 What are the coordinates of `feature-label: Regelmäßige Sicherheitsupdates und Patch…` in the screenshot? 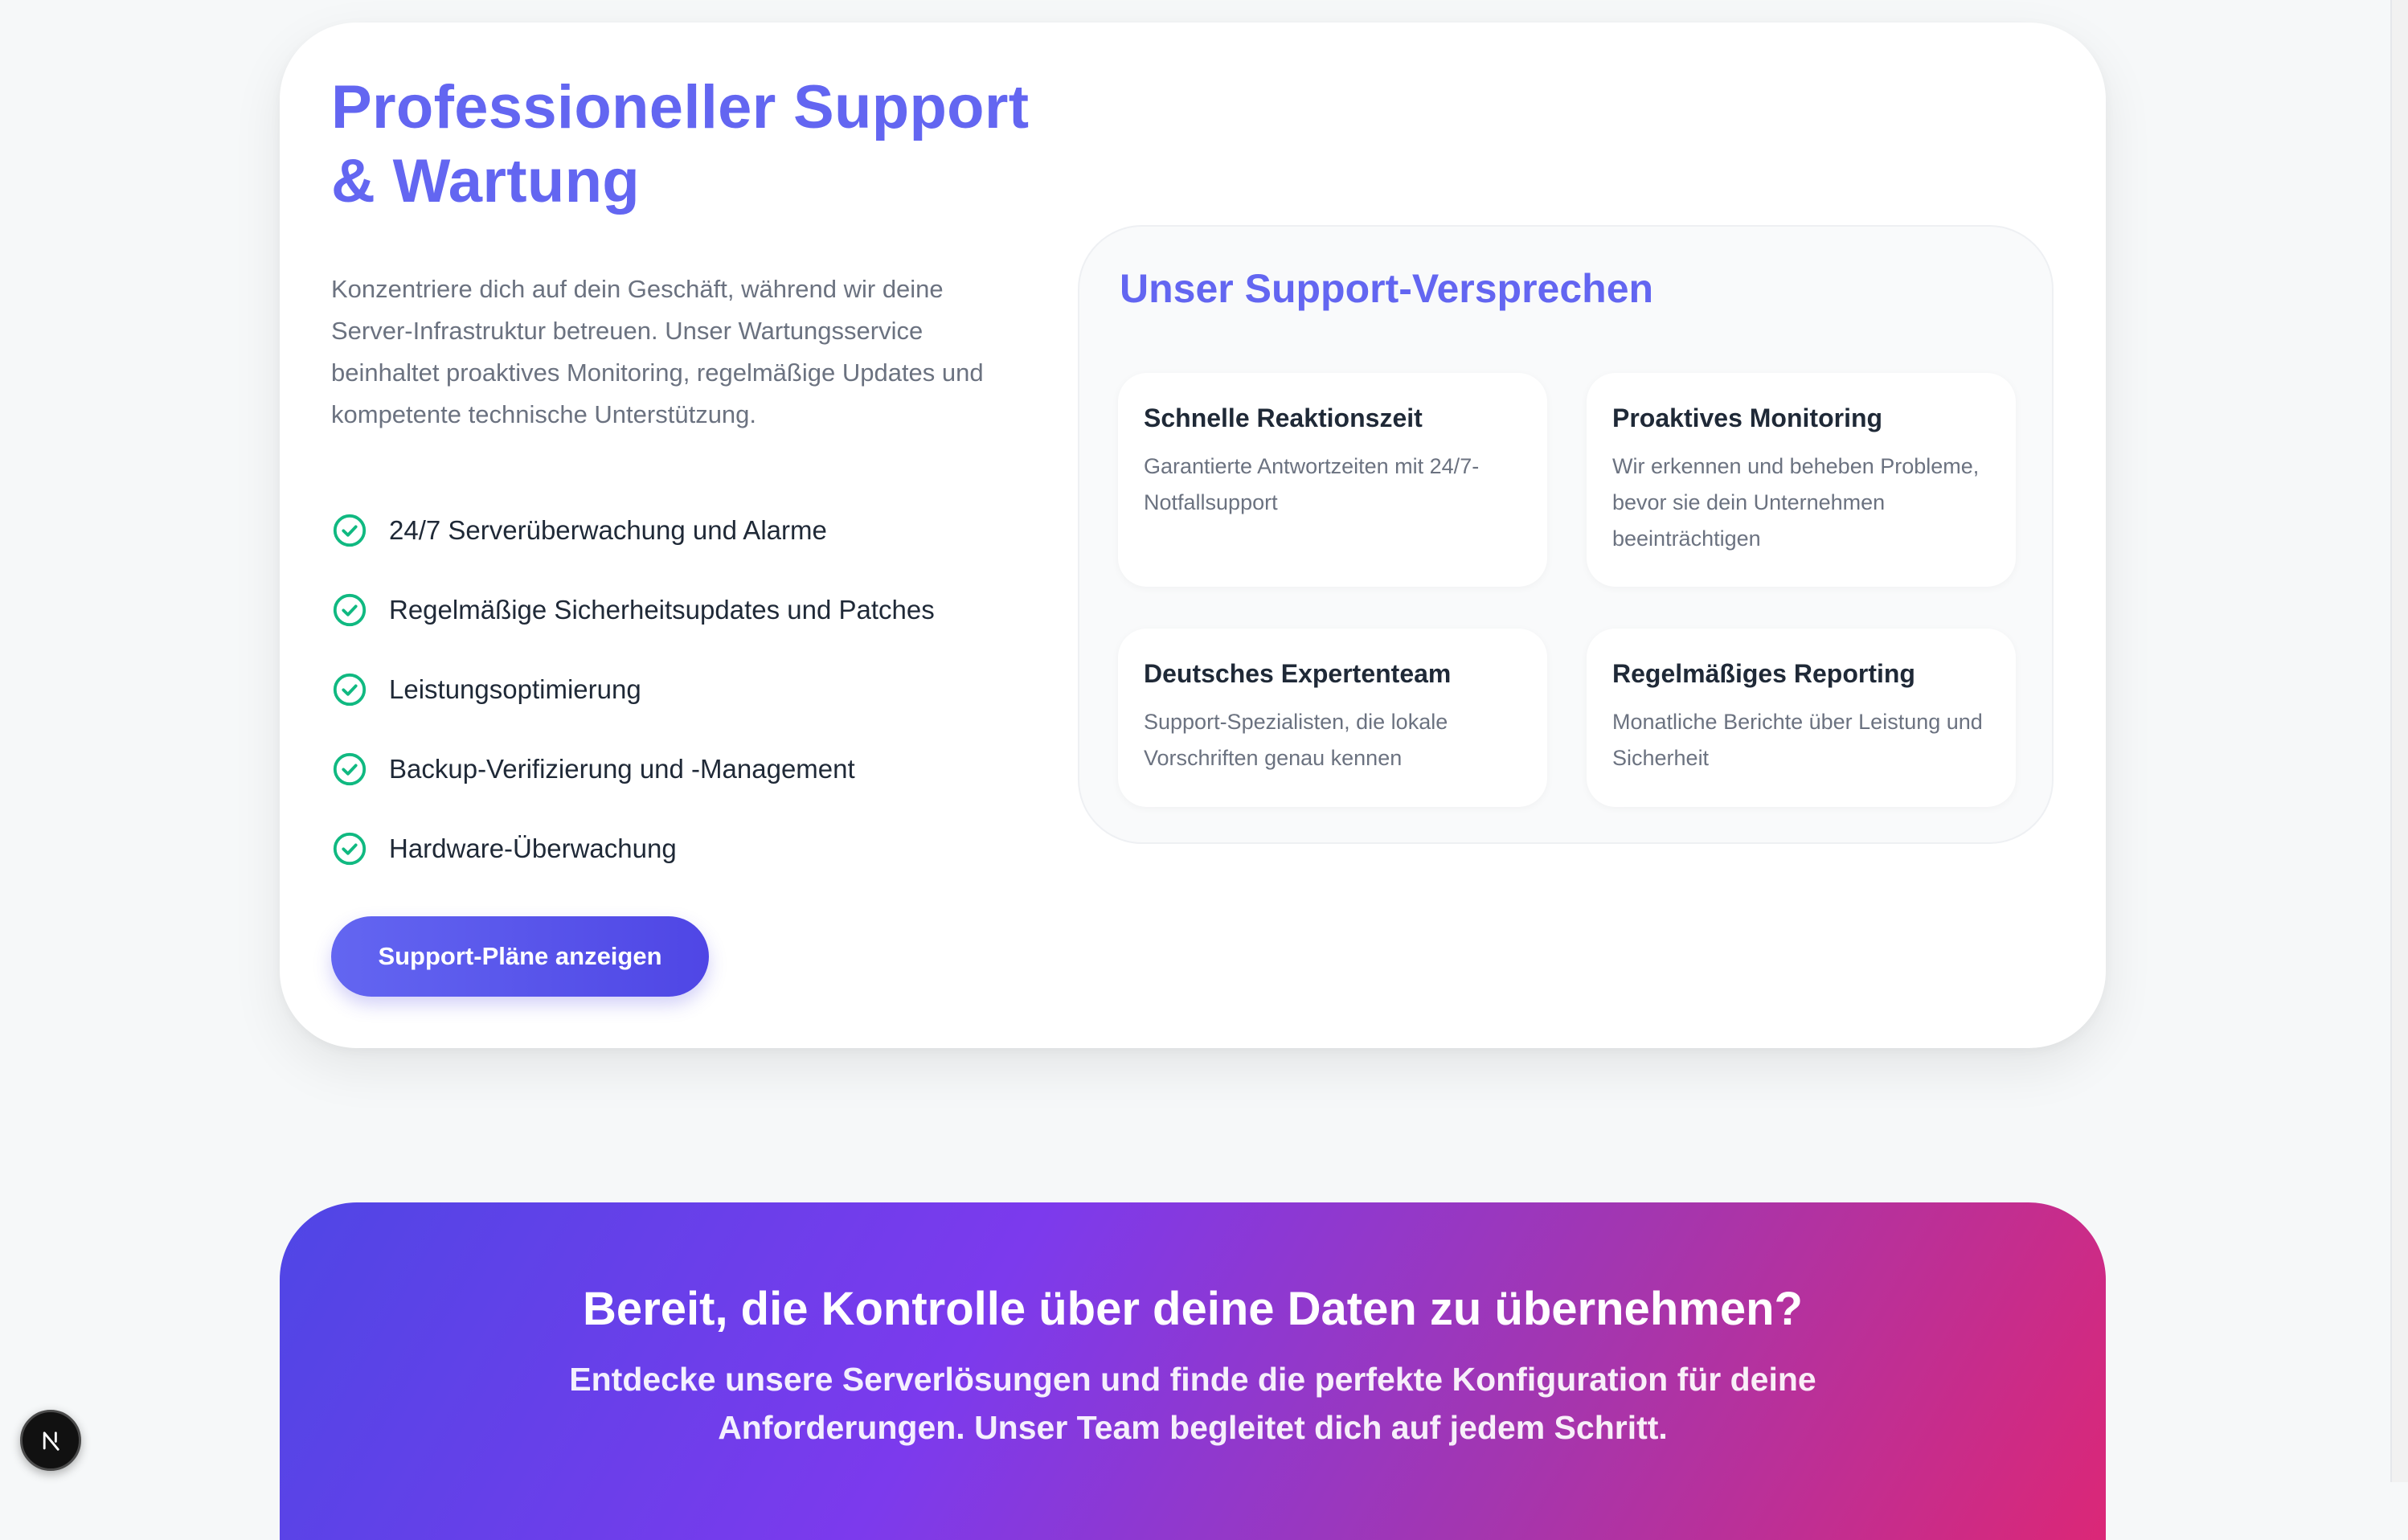 It's located at (662, 609).